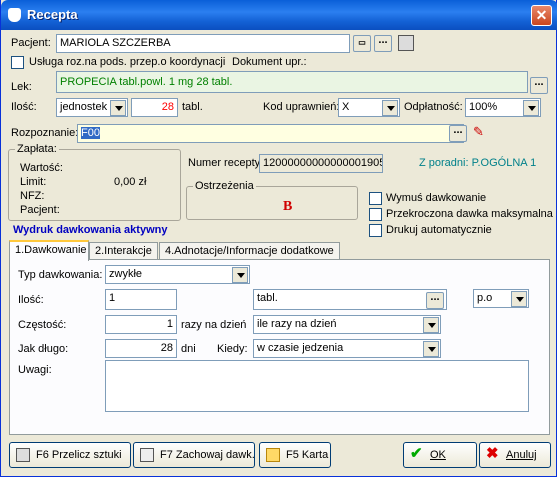  I want to click on save-dosage-label: F7 Zachowaj dawk., so click(207, 454).